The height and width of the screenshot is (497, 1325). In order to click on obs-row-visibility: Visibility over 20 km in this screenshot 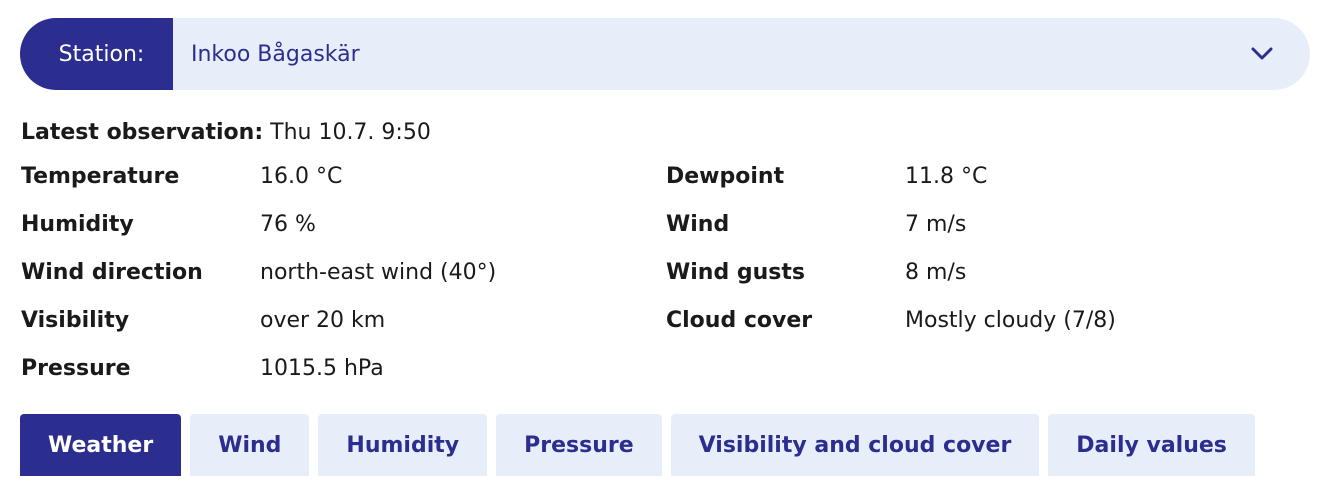, I will do `click(203, 320)`.